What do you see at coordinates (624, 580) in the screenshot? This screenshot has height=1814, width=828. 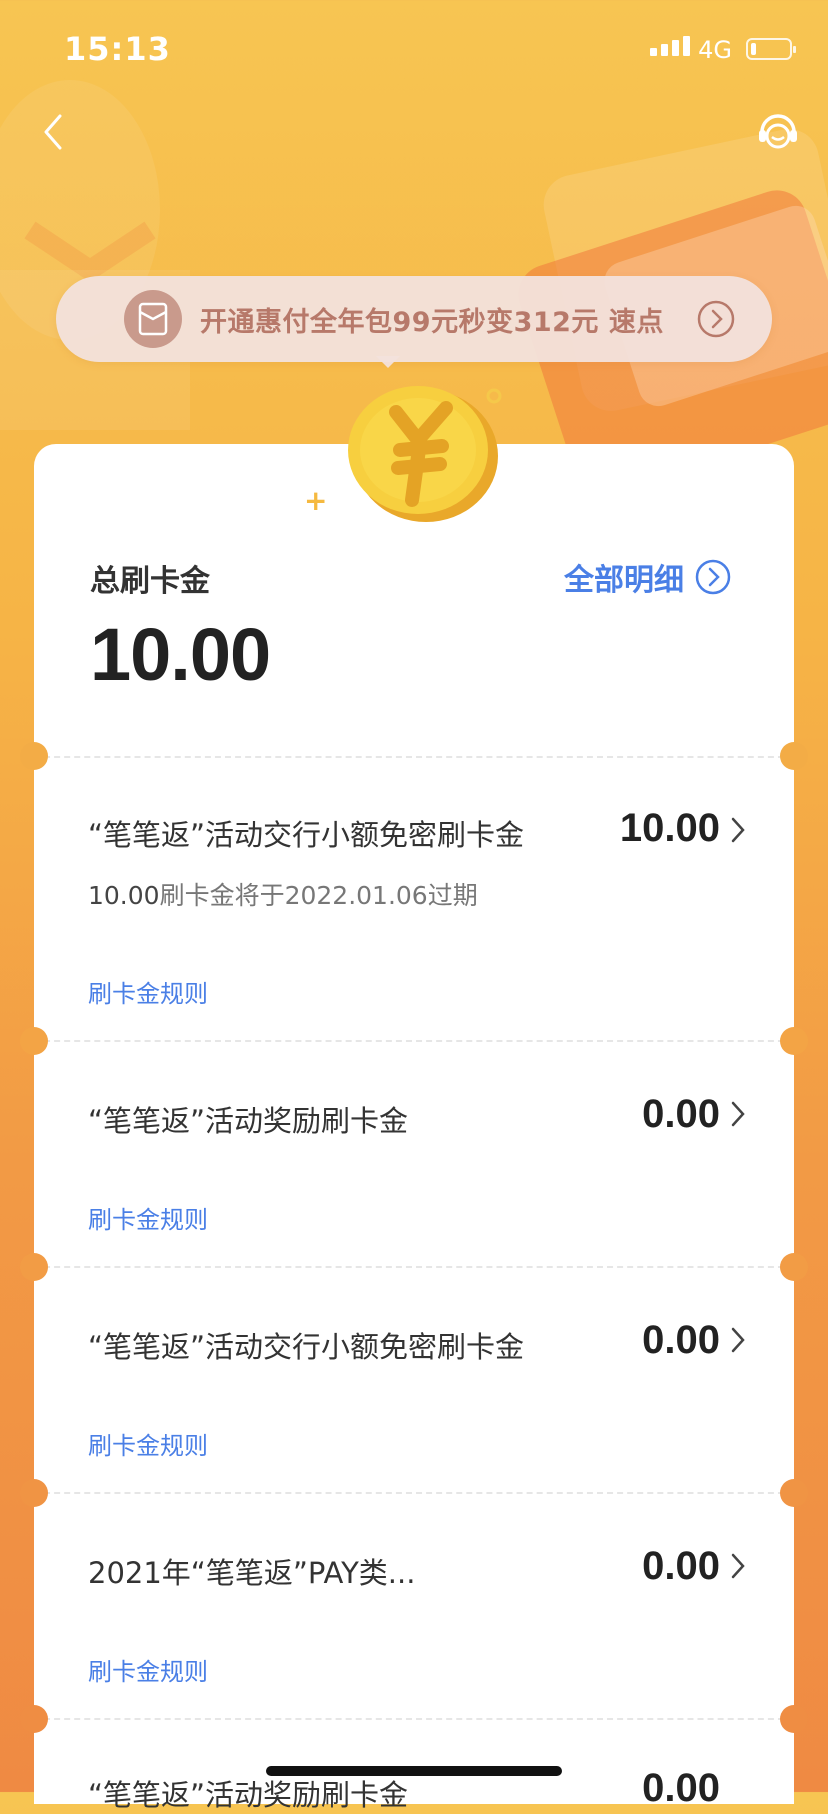 I see `all-detail-label: 全部明细` at bounding box center [624, 580].